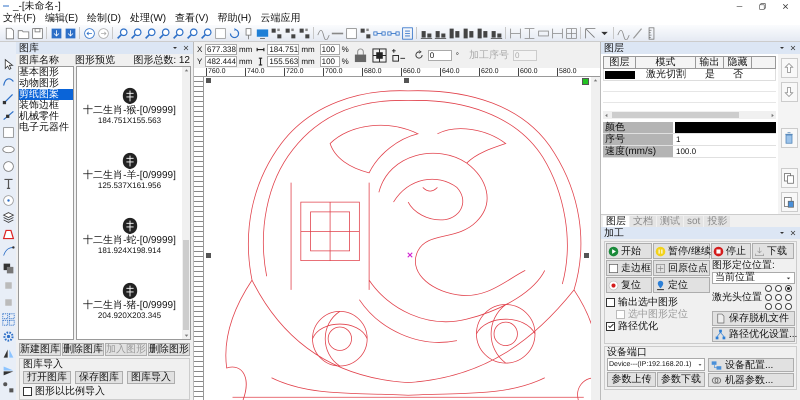  What do you see at coordinates (56, 33) in the screenshot?
I see `import-icon` at bounding box center [56, 33].